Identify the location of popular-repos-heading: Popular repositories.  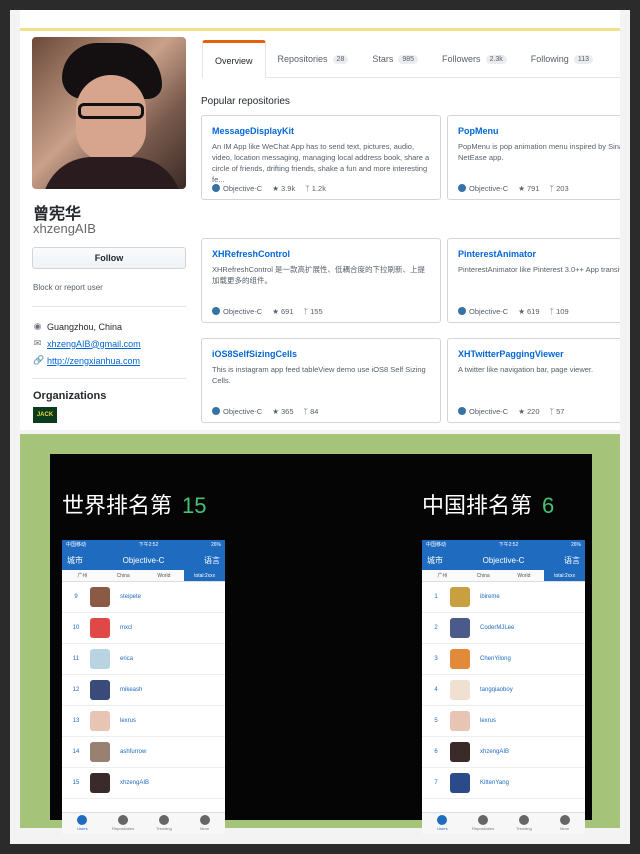
(245, 101).